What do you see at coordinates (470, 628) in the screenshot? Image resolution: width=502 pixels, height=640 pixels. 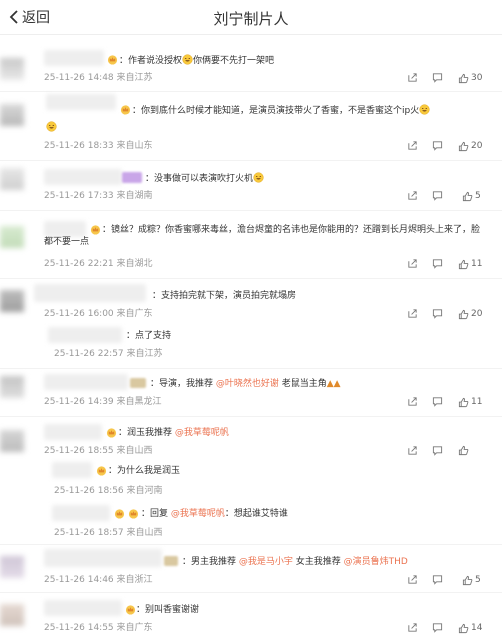 I see `like-button: 14` at bounding box center [470, 628].